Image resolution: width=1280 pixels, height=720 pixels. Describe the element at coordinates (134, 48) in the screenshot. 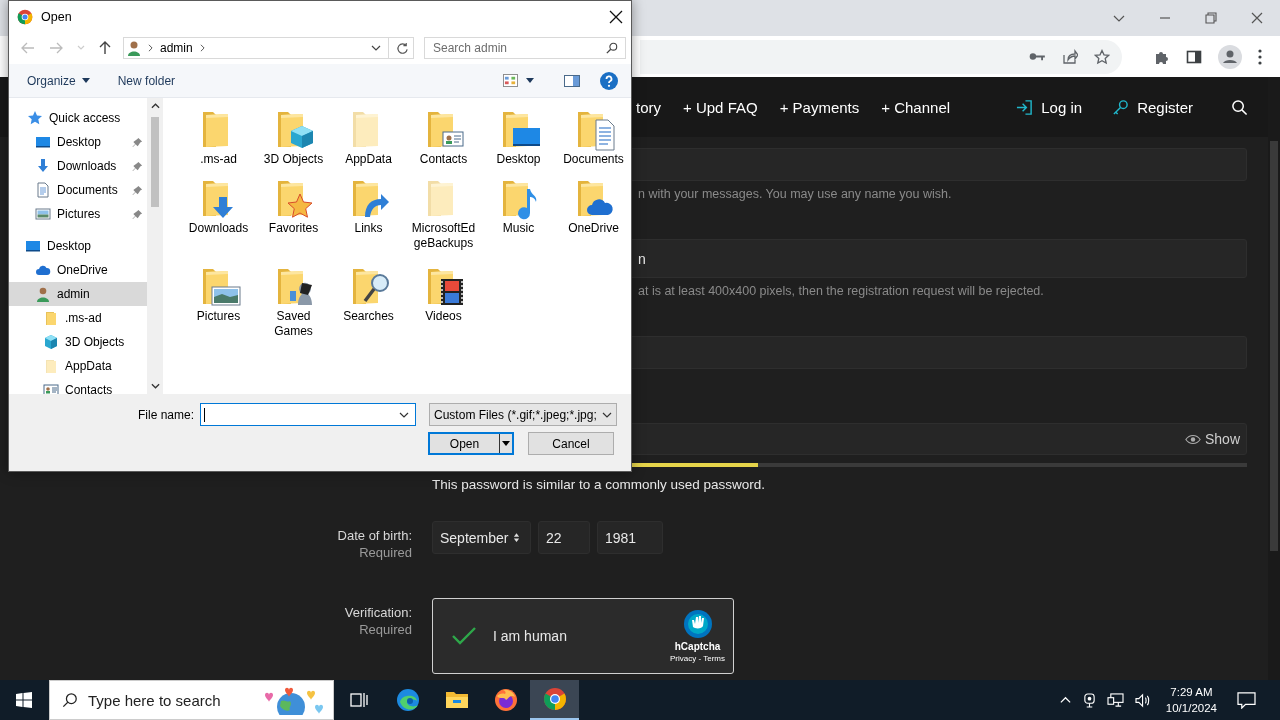

I see `user-icon` at that location.